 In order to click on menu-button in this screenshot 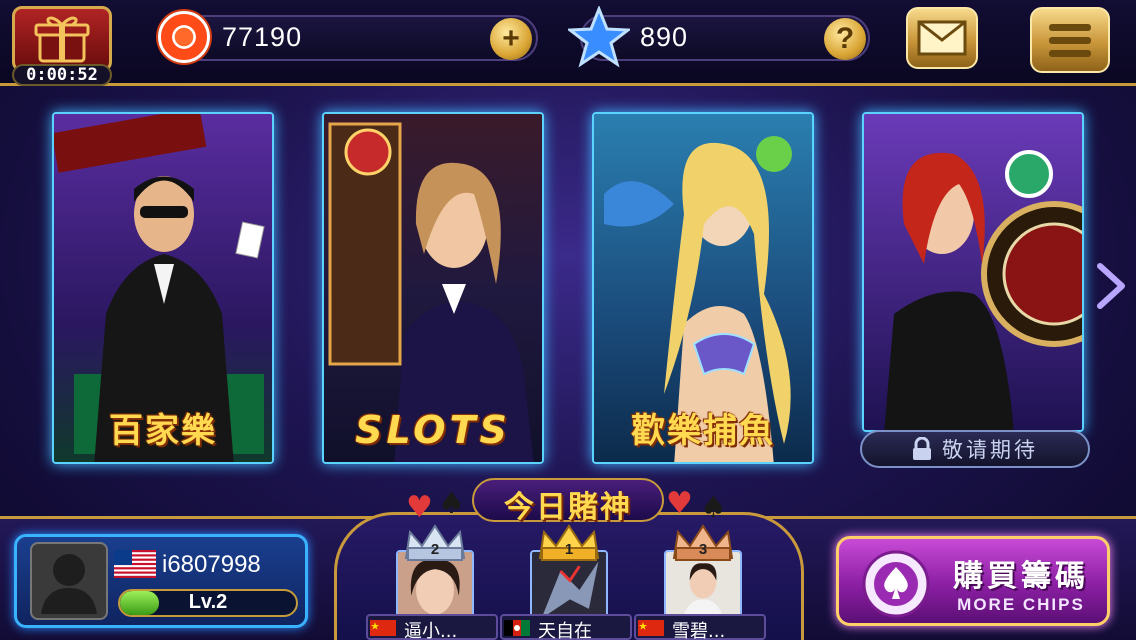, I will do `click(1070, 40)`.